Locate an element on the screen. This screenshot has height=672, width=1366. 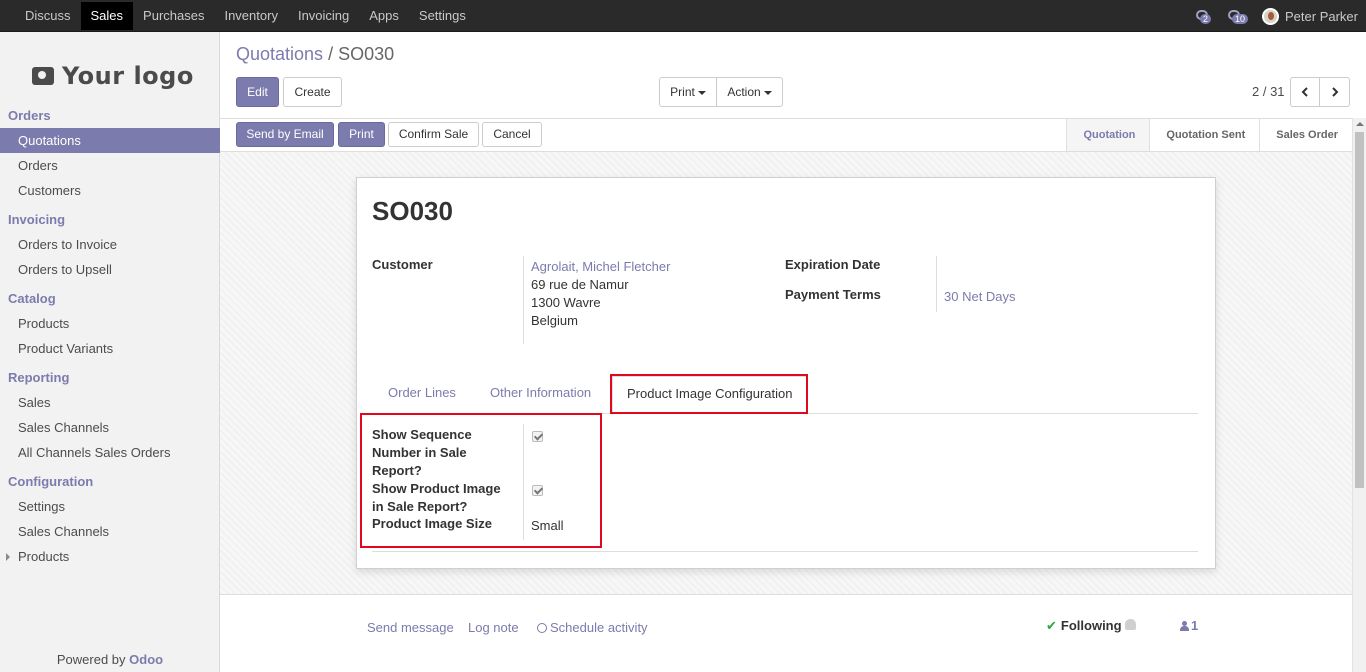
sidebar-item-settings: Settings is located at coordinates (110, 506).